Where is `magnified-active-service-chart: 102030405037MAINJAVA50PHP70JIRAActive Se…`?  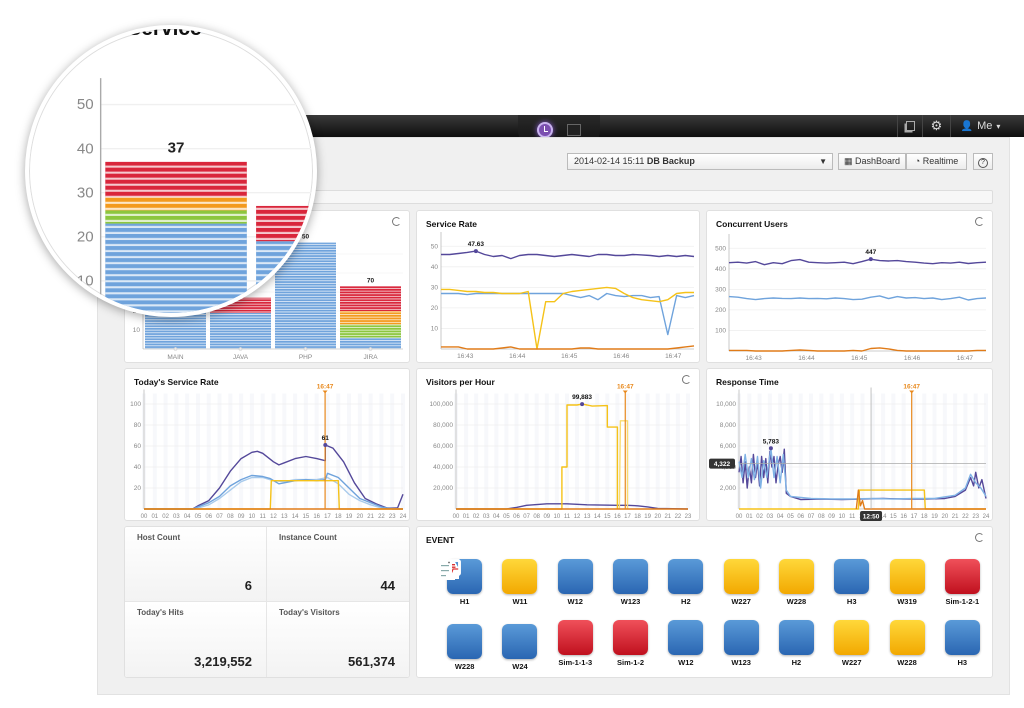
magnified-active-service-chart: 102030405037MAINJAVA50PHP70JIRAActive Se… is located at coordinates (186, 171).